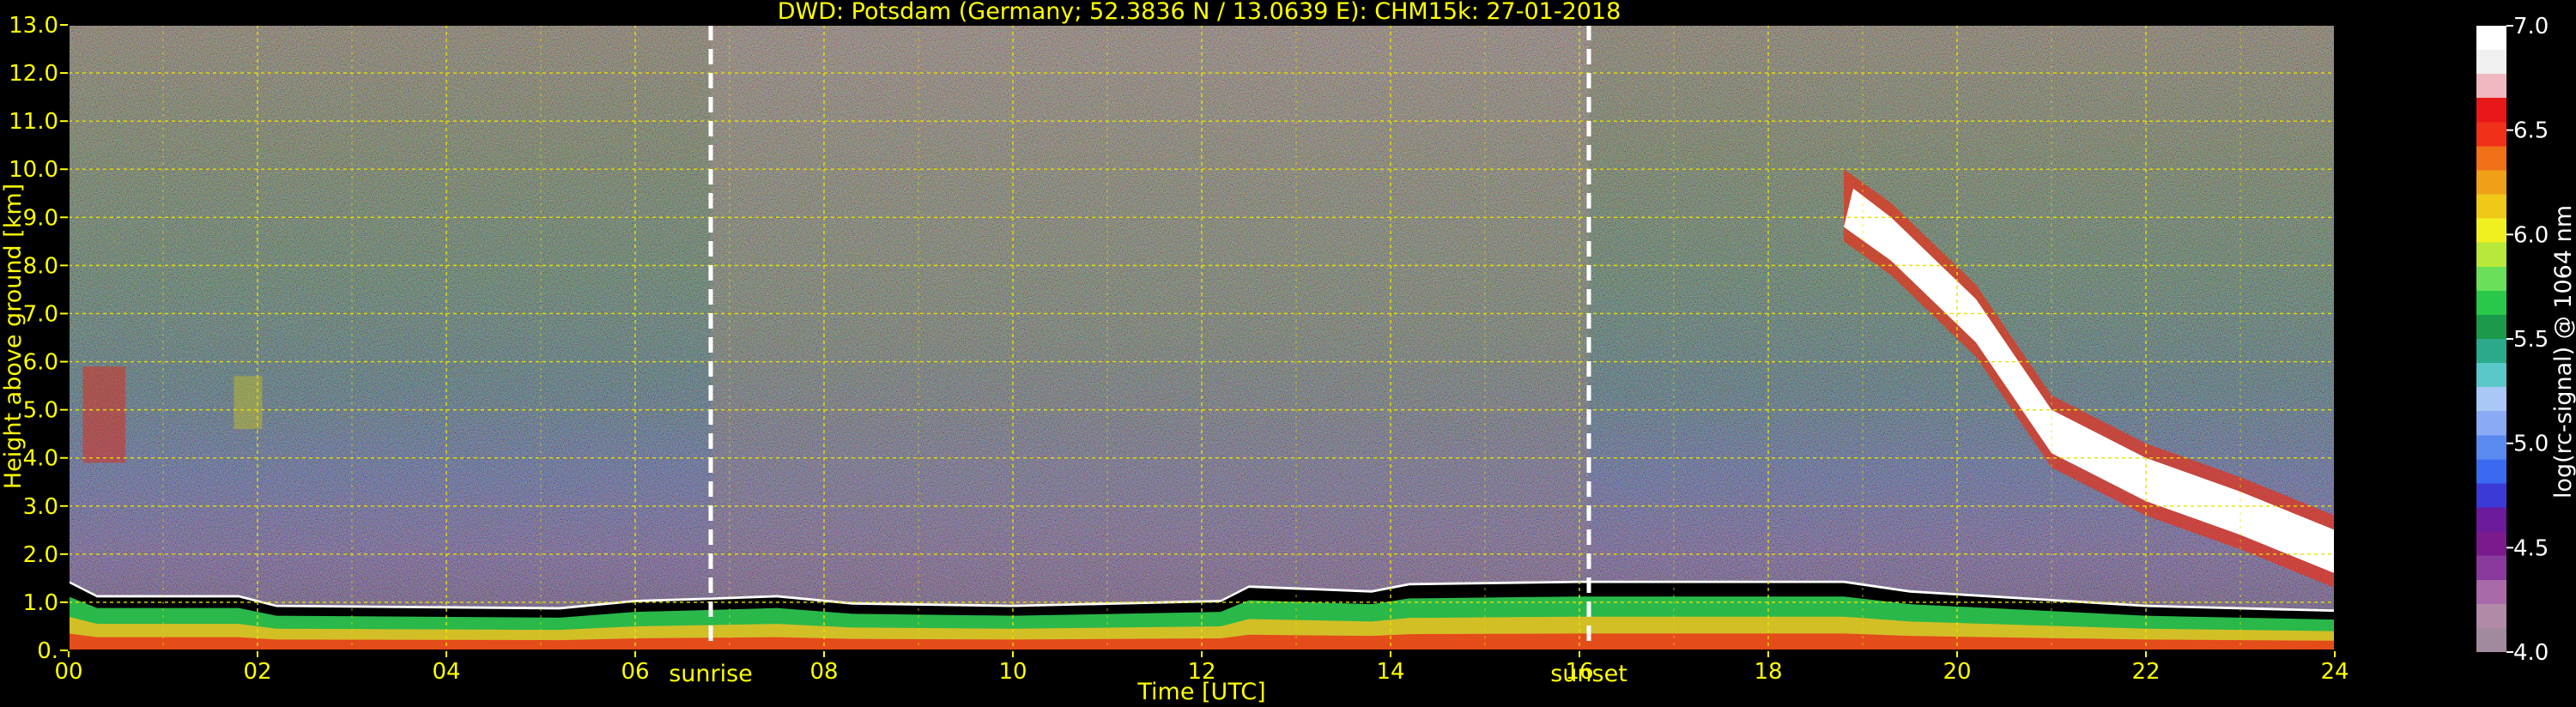 The image size is (2576, 707). What do you see at coordinates (2531, 653) in the screenshot?
I see `colorbar-tick-label: 4.0` at bounding box center [2531, 653].